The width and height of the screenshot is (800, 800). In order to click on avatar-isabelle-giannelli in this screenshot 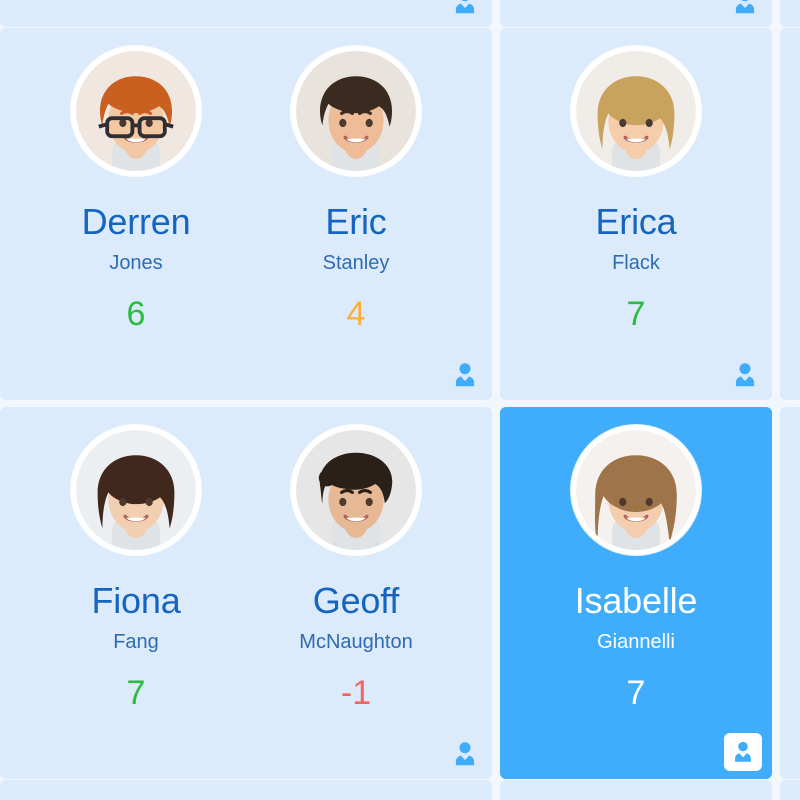, I will do `click(636, 490)`.